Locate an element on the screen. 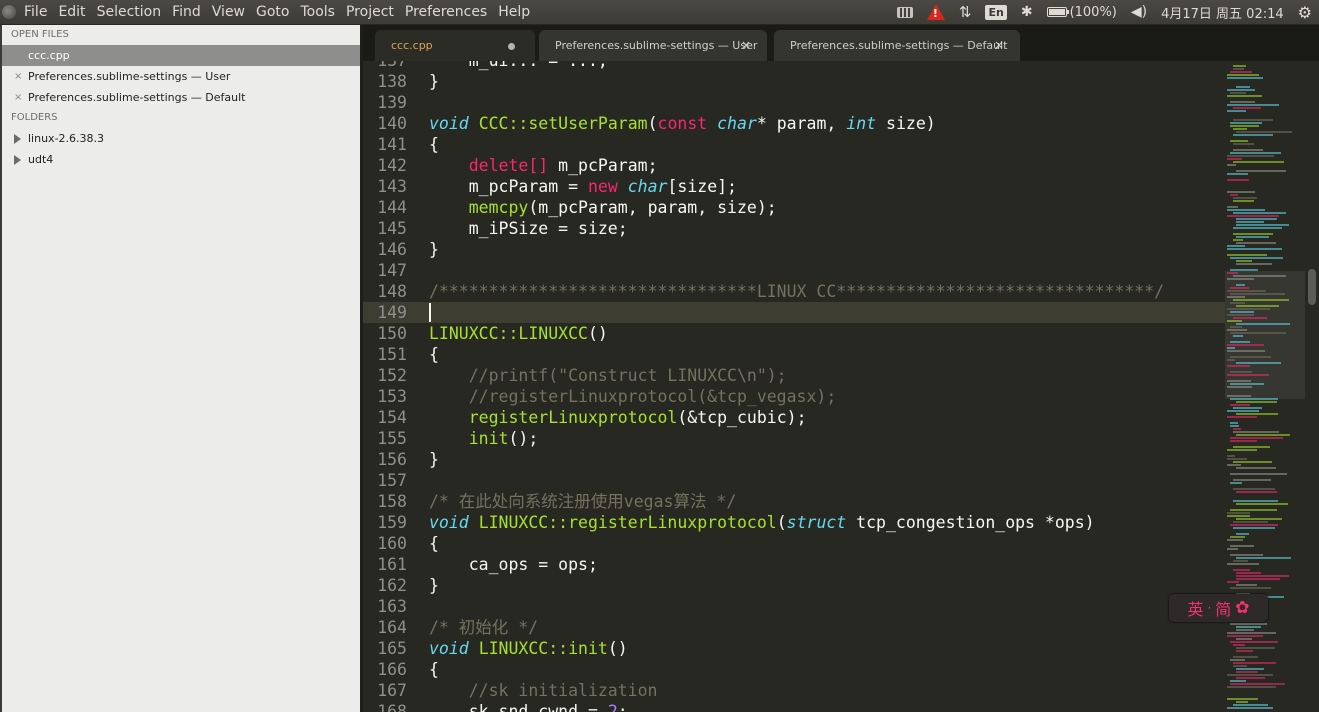 The height and width of the screenshot is (712, 1319). open-file-ccc-cpp: × ccc.cpp is located at coordinates (181, 55).